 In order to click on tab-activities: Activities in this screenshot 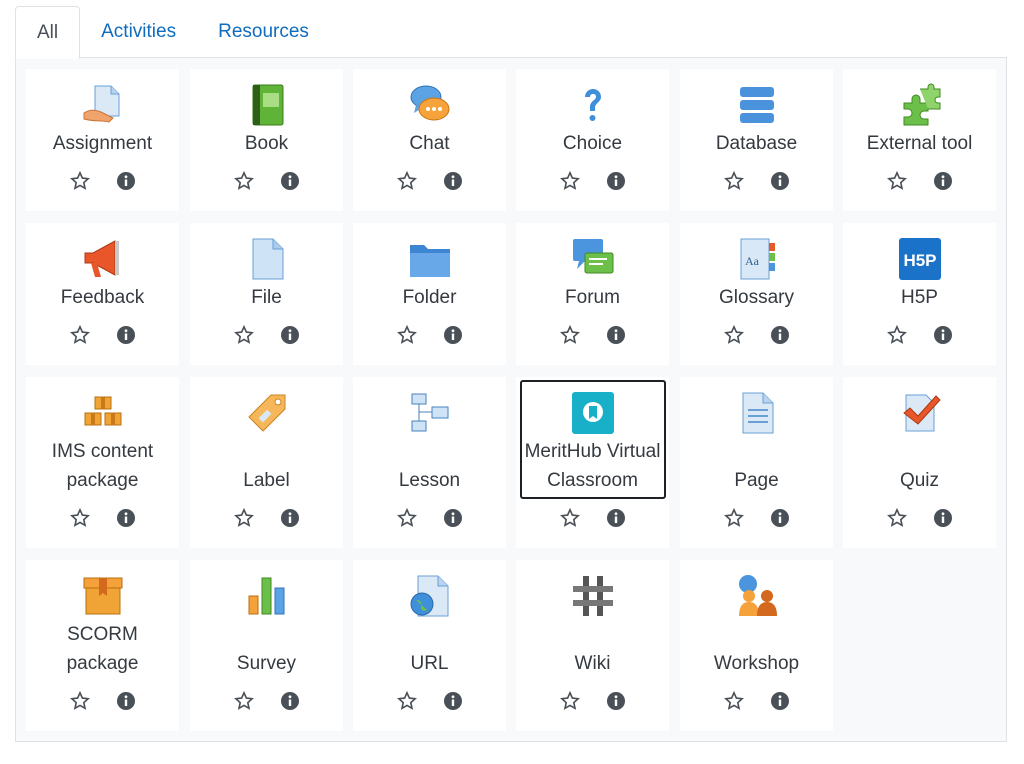, I will do `click(138, 31)`.